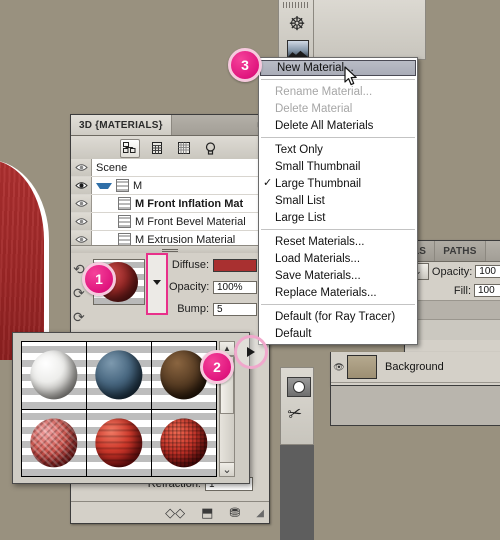 The width and height of the screenshot is (500, 540). Describe the element at coordinates (138, 185) in the screenshot. I see `tree-item-label: M` at that location.